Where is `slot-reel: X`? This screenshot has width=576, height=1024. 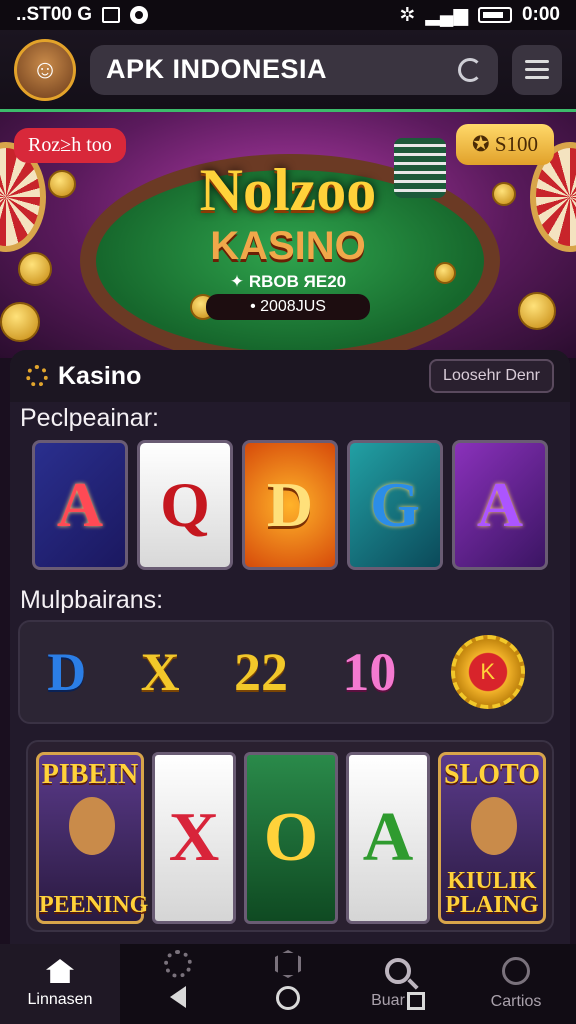
slot-reel: X is located at coordinates (194, 838).